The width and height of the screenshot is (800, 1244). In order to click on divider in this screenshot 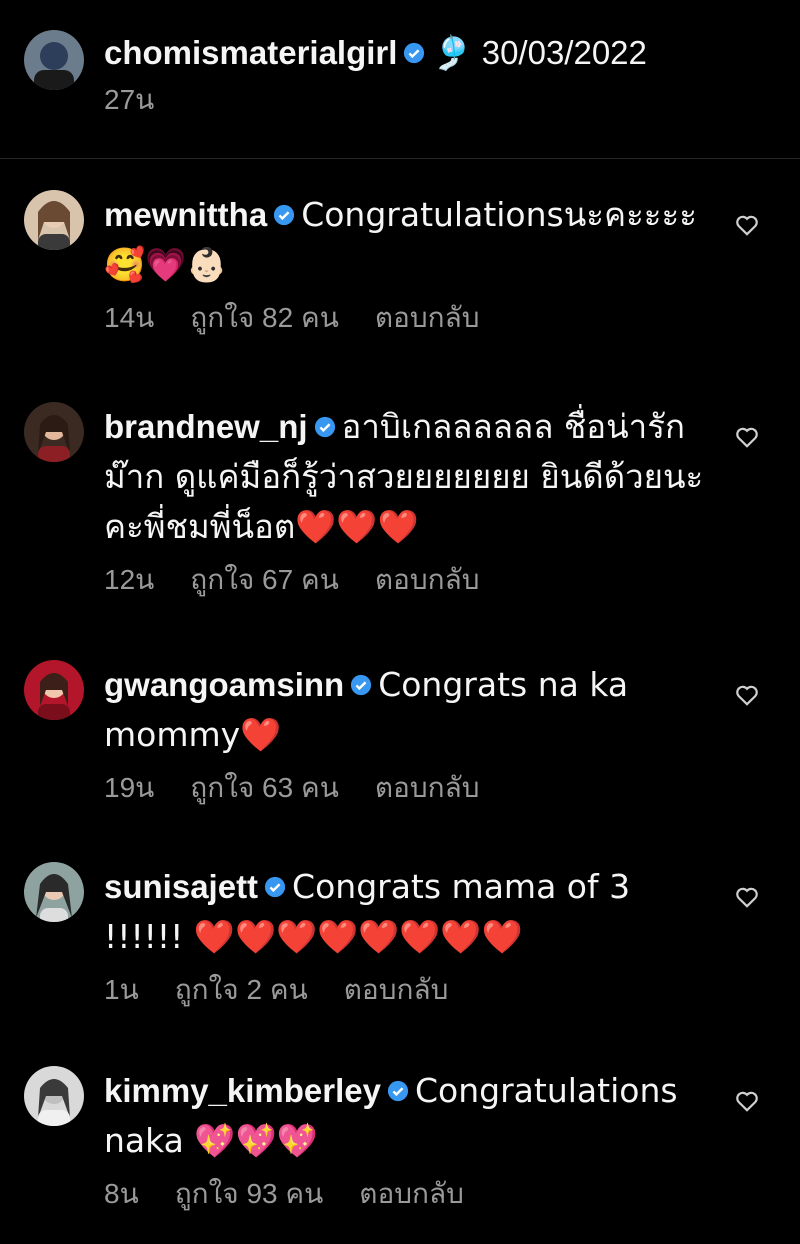, I will do `click(400, 158)`.